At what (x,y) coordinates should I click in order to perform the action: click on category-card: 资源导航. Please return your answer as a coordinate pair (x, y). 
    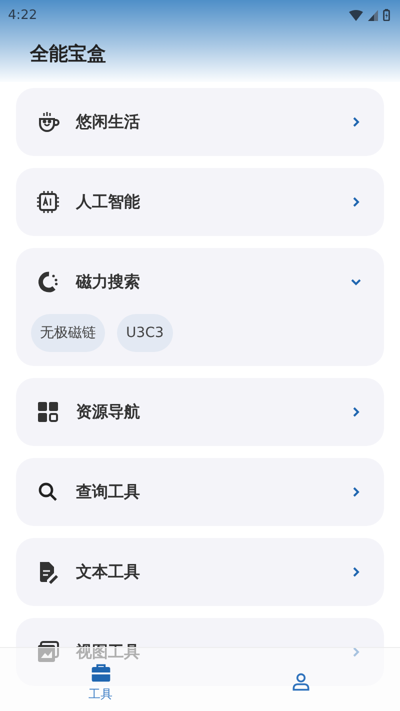
    Looking at the image, I should click on (200, 412).